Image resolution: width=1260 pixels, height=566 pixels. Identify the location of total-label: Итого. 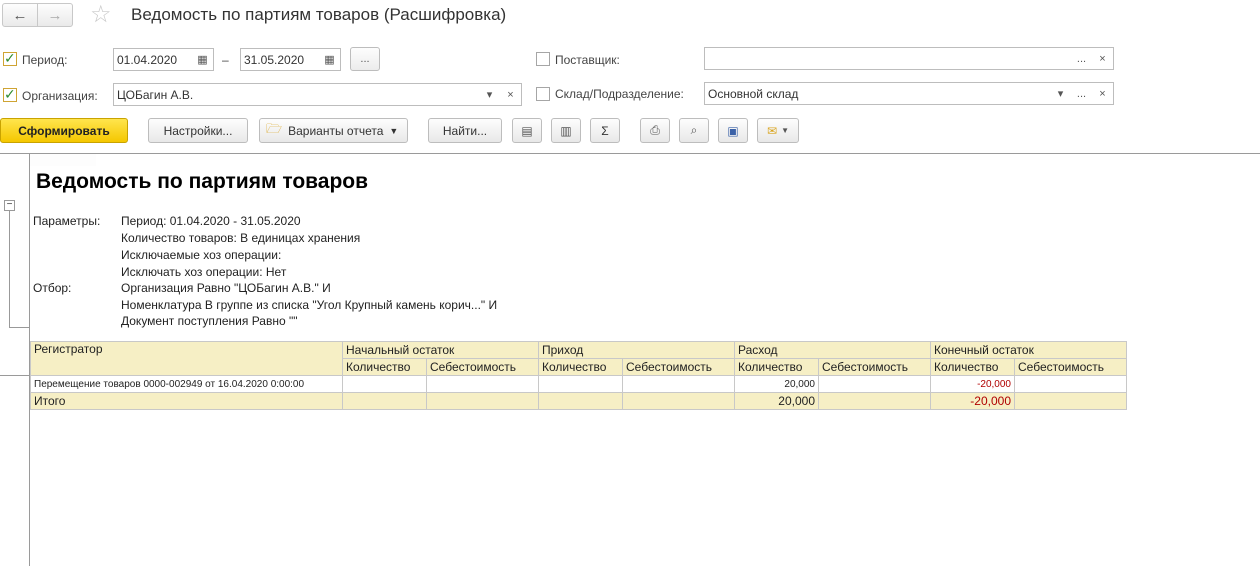
(186, 401).